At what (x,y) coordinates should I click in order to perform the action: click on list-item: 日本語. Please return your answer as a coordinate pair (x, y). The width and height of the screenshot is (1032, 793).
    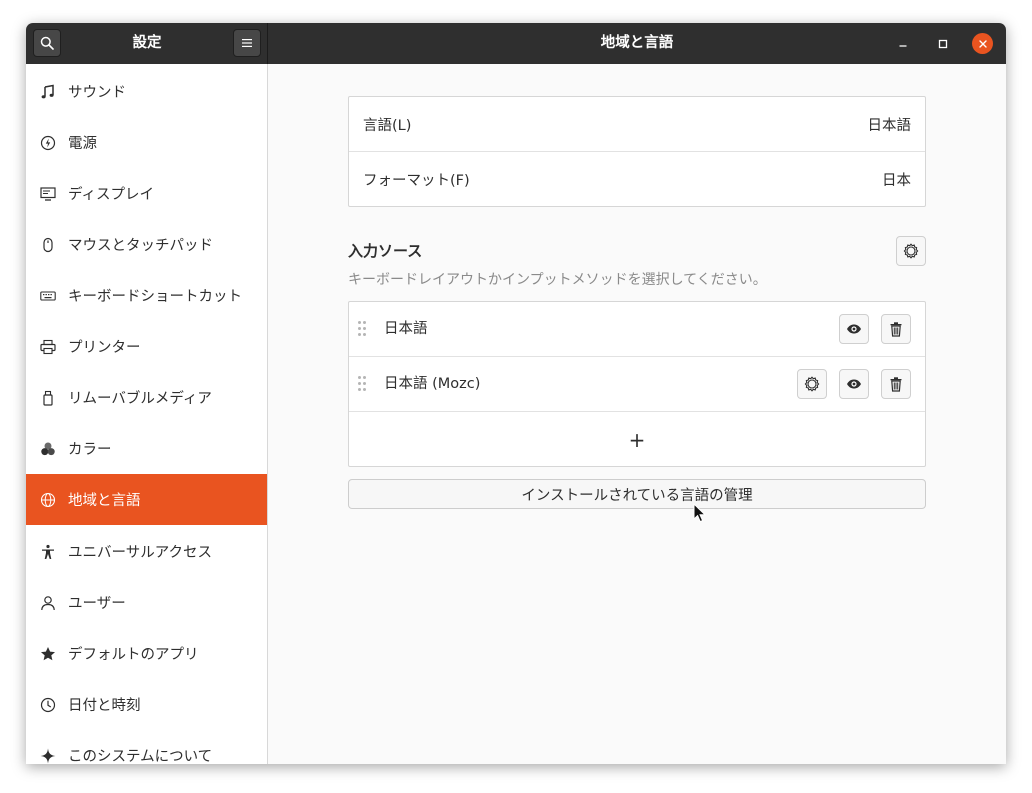
    Looking at the image, I should click on (637, 329).